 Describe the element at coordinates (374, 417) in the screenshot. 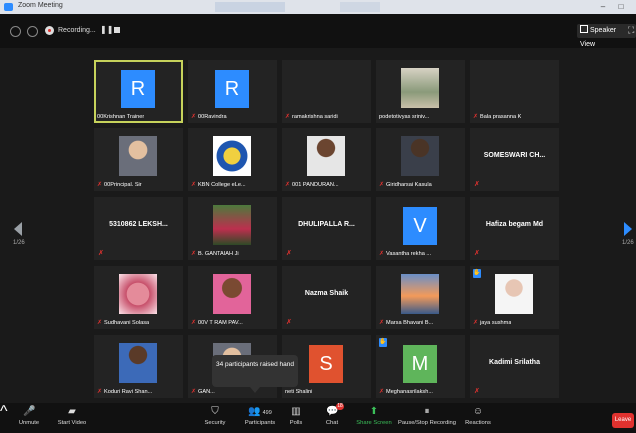

I see `share-screen-button: ⬆ Share Screen` at that location.